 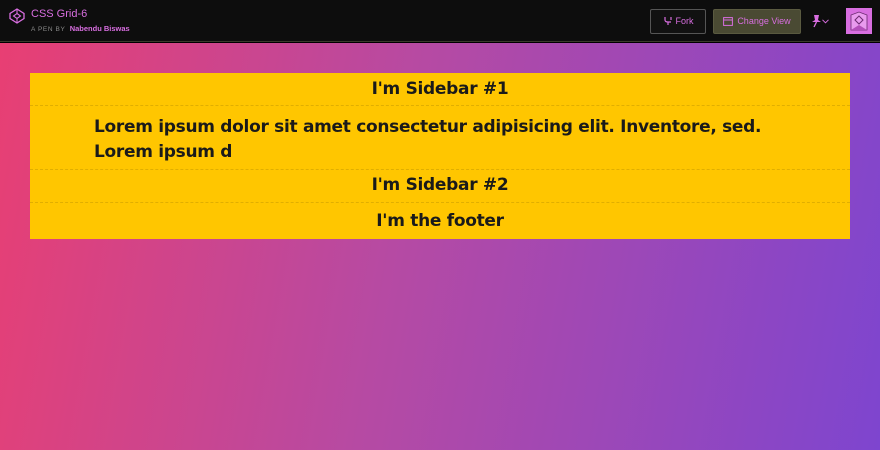 I want to click on sidebar-2: I'm Sidebar #2, so click(x=440, y=186).